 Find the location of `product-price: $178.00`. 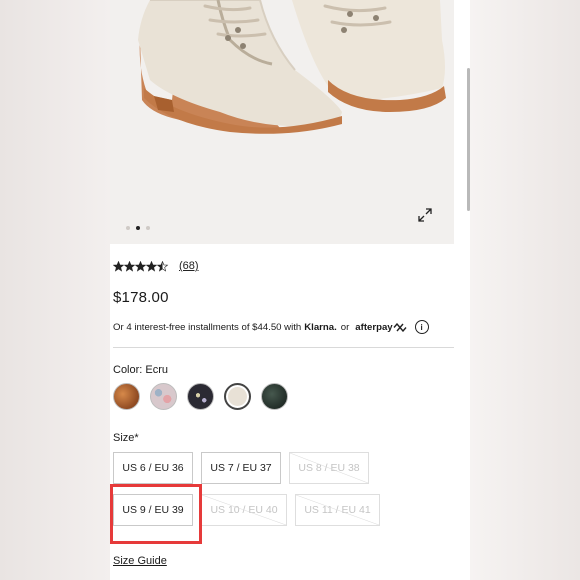

product-price: $178.00 is located at coordinates (141, 297).